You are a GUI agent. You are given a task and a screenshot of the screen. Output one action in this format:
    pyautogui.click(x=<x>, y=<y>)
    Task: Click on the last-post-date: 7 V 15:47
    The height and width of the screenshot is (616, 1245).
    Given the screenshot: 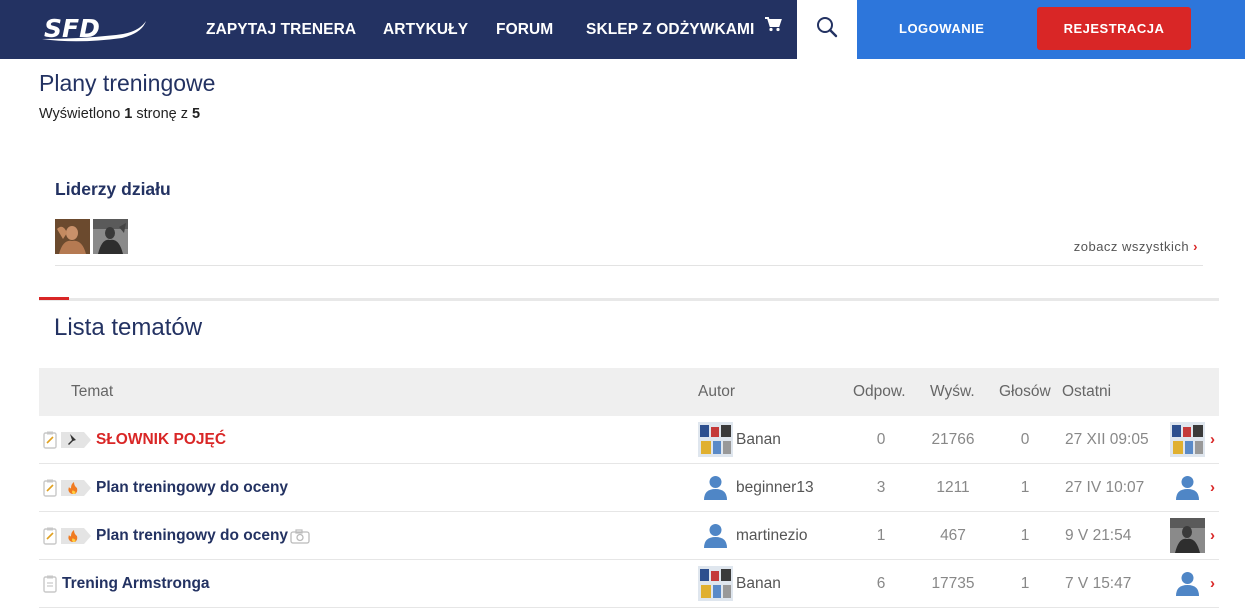 What is the action you would take?
    pyautogui.click(x=1098, y=583)
    